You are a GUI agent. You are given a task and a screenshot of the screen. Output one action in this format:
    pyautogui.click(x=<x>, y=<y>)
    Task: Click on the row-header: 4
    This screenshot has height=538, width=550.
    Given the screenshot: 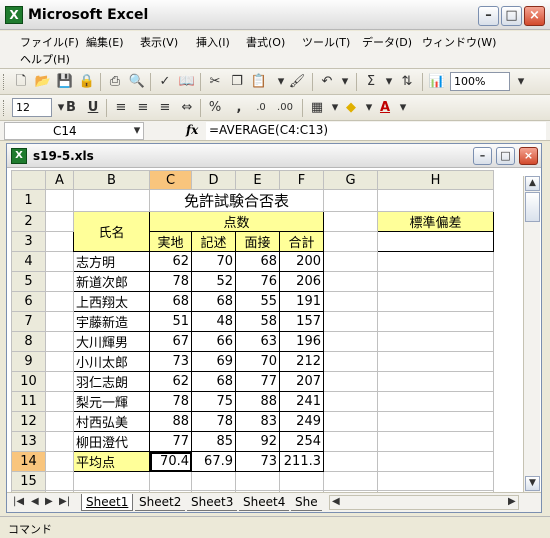 What is the action you would take?
    pyautogui.click(x=28, y=261)
    